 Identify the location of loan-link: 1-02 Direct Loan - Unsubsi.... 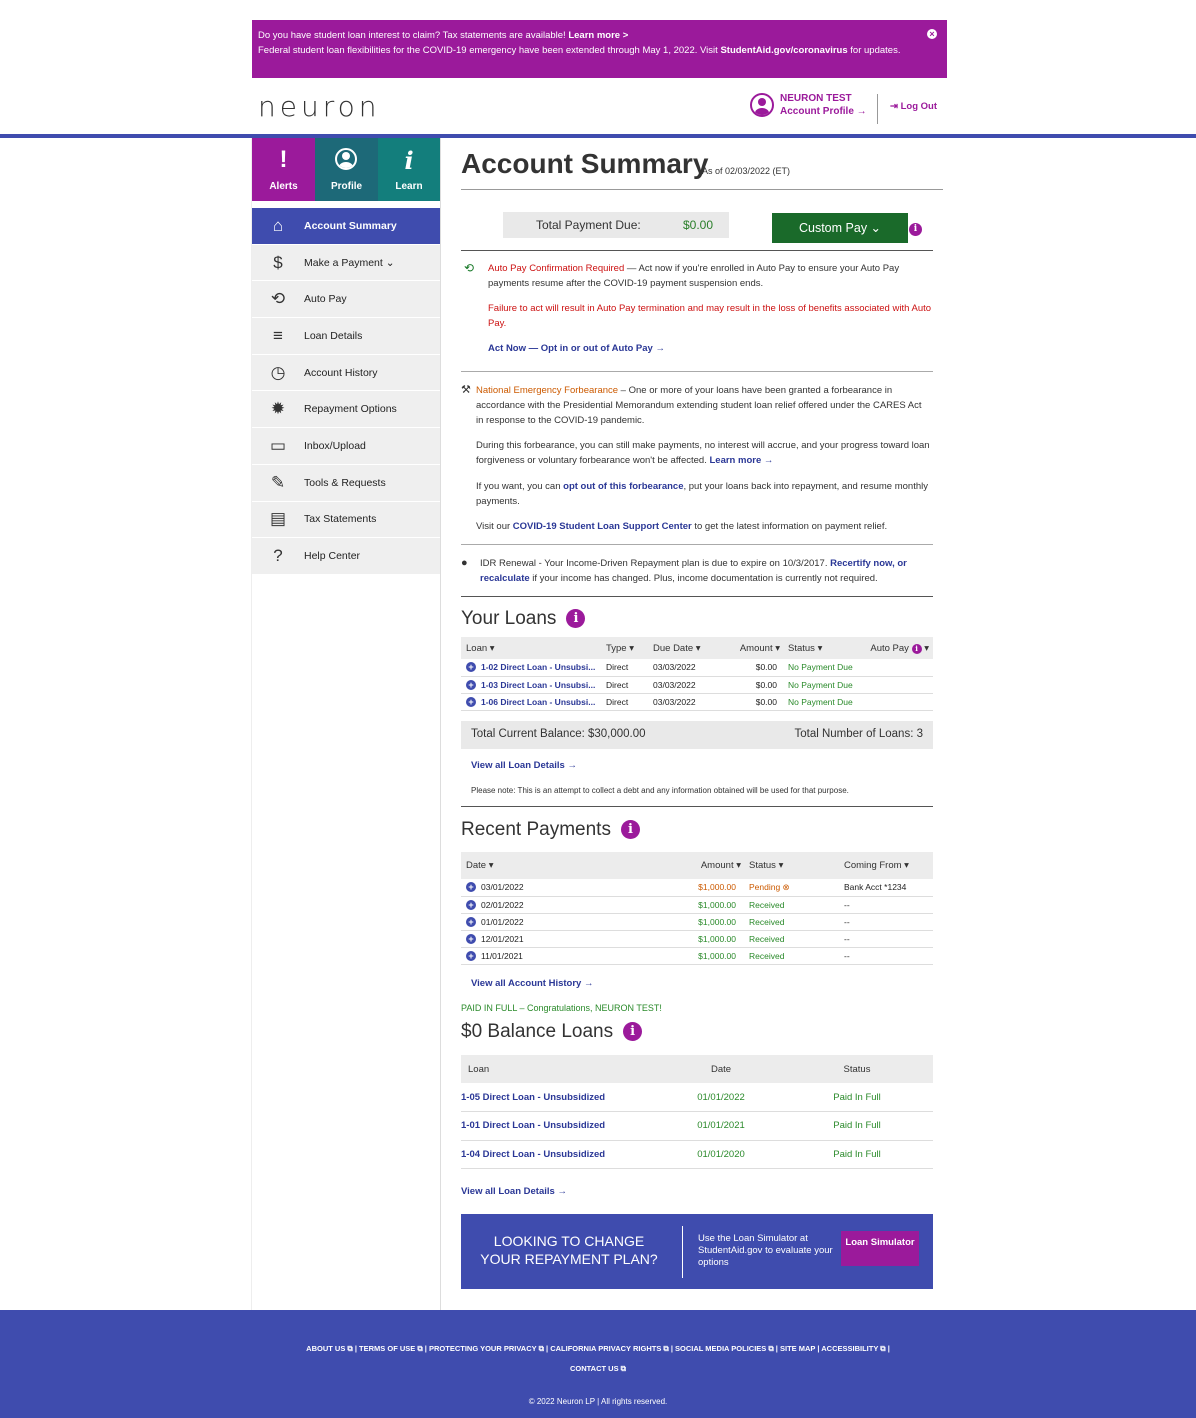
(538, 667).